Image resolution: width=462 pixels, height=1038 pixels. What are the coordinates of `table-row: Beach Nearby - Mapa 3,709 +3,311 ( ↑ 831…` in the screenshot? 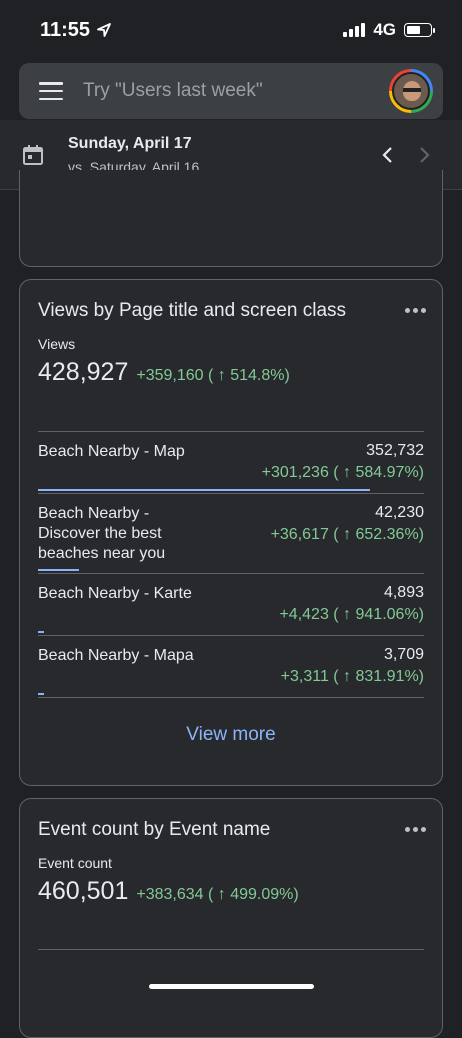 It's located at (231, 667).